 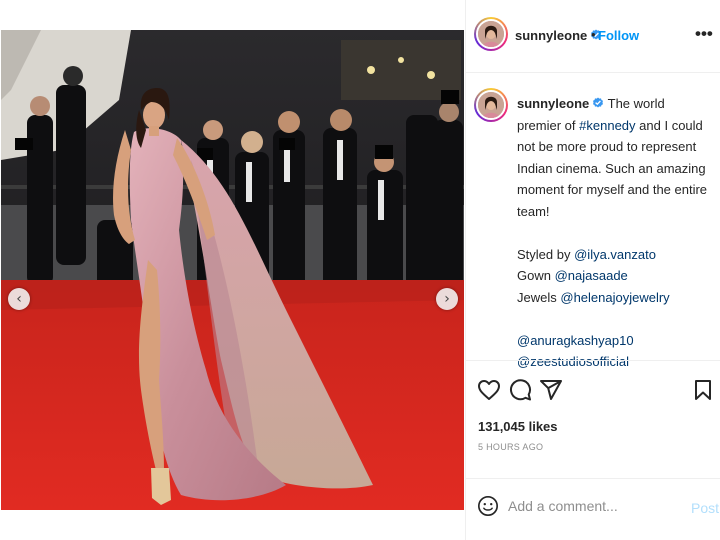 I want to click on mention-link: @najasaade, so click(x=591, y=275).